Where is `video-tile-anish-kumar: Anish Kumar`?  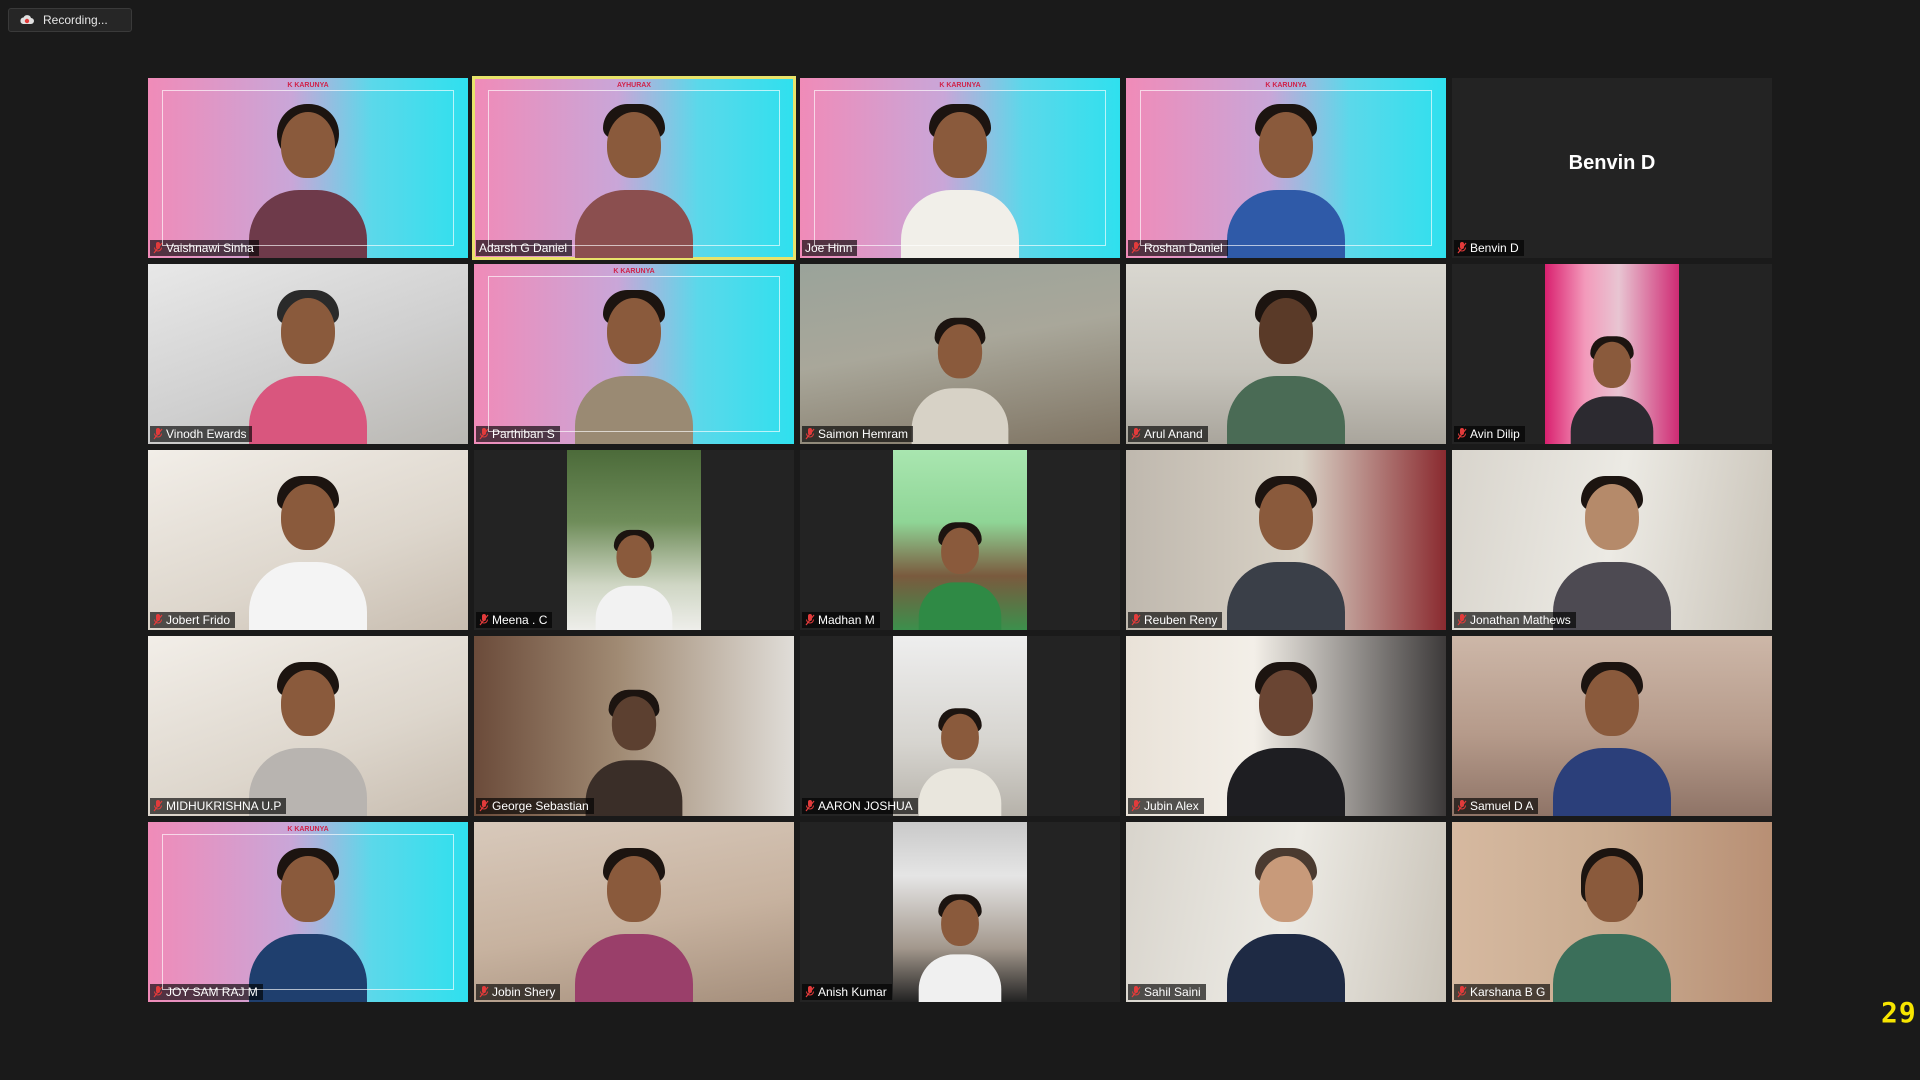
video-tile-anish-kumar: Anish Kumar is located at coordinates (960, 912).